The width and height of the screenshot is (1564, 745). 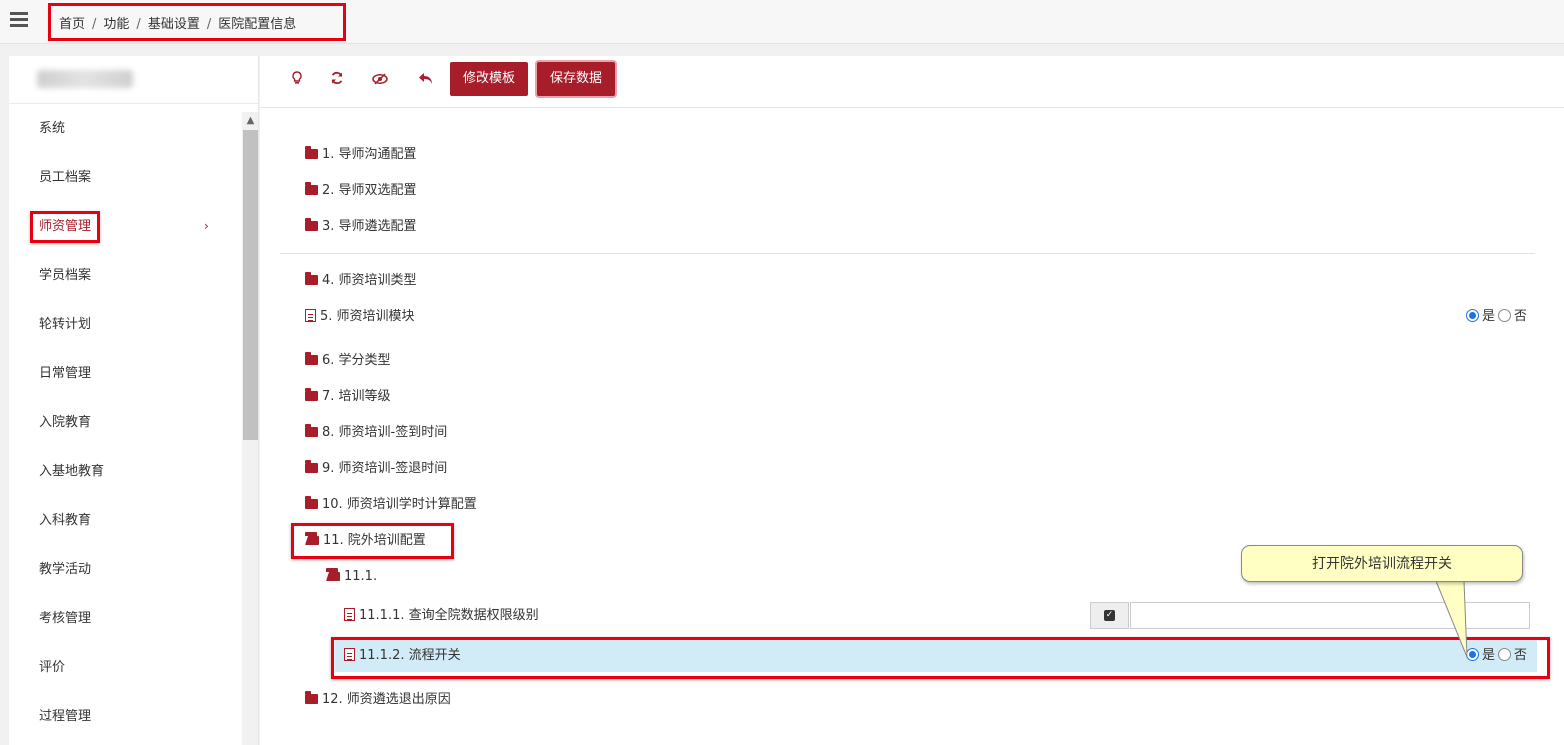 I want to click on data-scope-checkbox: ✓, so click(x=1109, y=615).